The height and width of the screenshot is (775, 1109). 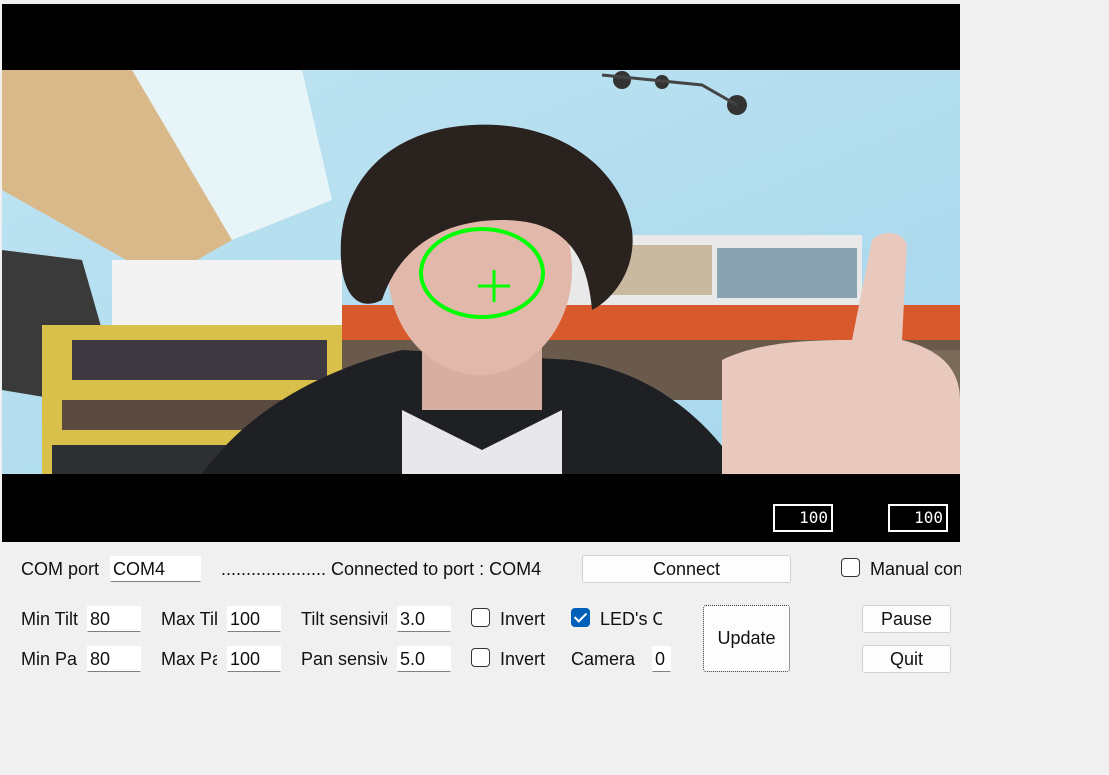 I want to click on tilt-sensitivity-label: Tilt sensivity, so click(x=344, y=619).